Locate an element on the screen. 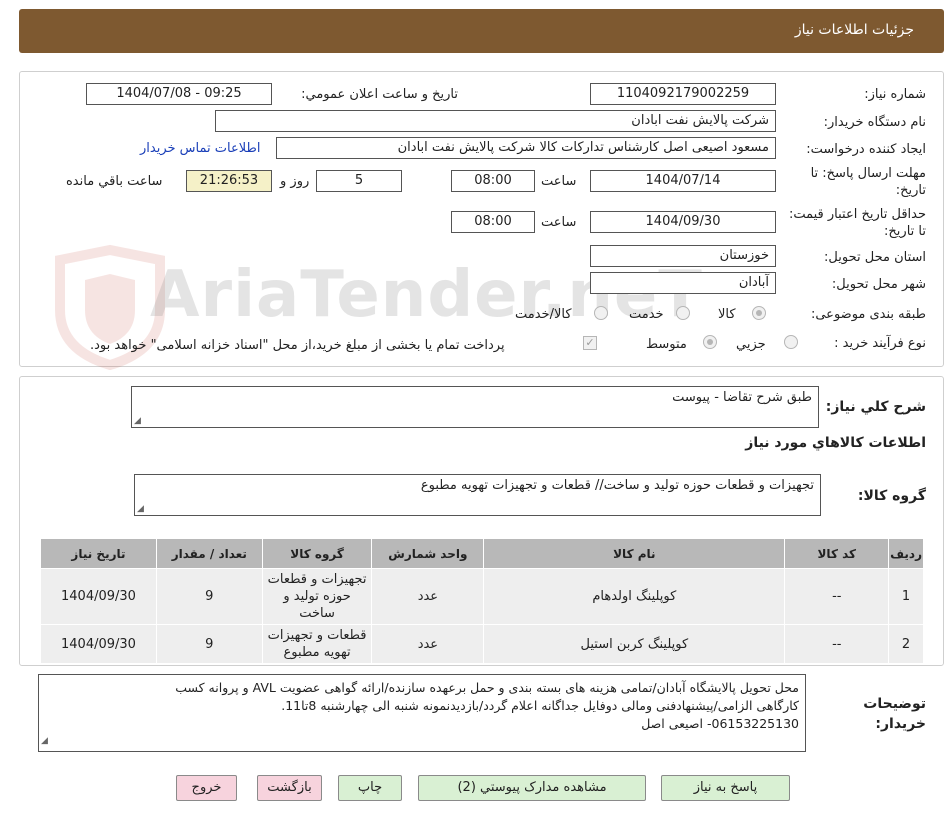 The width and height of the screenshot is (944, 820). deadline-time-field: 08:00 is located at coordinates (493, 181).